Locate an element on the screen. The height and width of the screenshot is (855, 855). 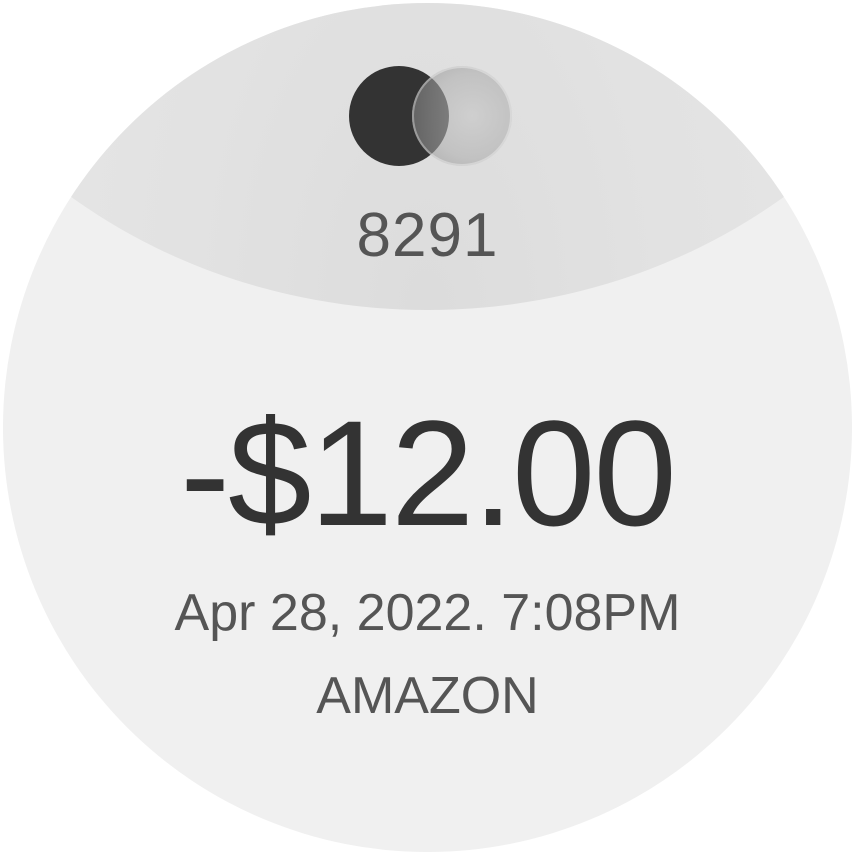
card-last-four-digits: 8291 is located at coordinates (427, 235).